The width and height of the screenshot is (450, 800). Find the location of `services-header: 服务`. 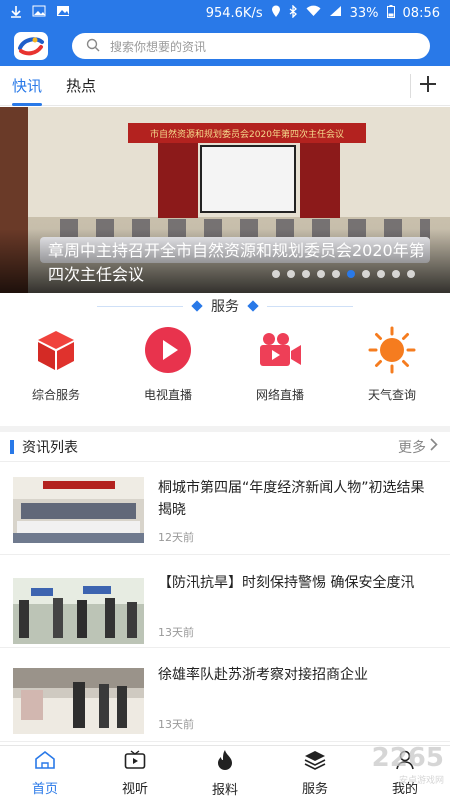

services-header: 服务 is located at coordinates (225, 306).